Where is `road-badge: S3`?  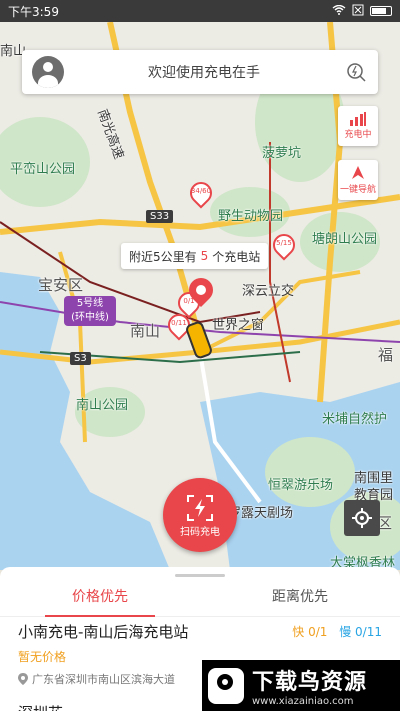 road-badge: S3 is located at coordinates (80, 358).